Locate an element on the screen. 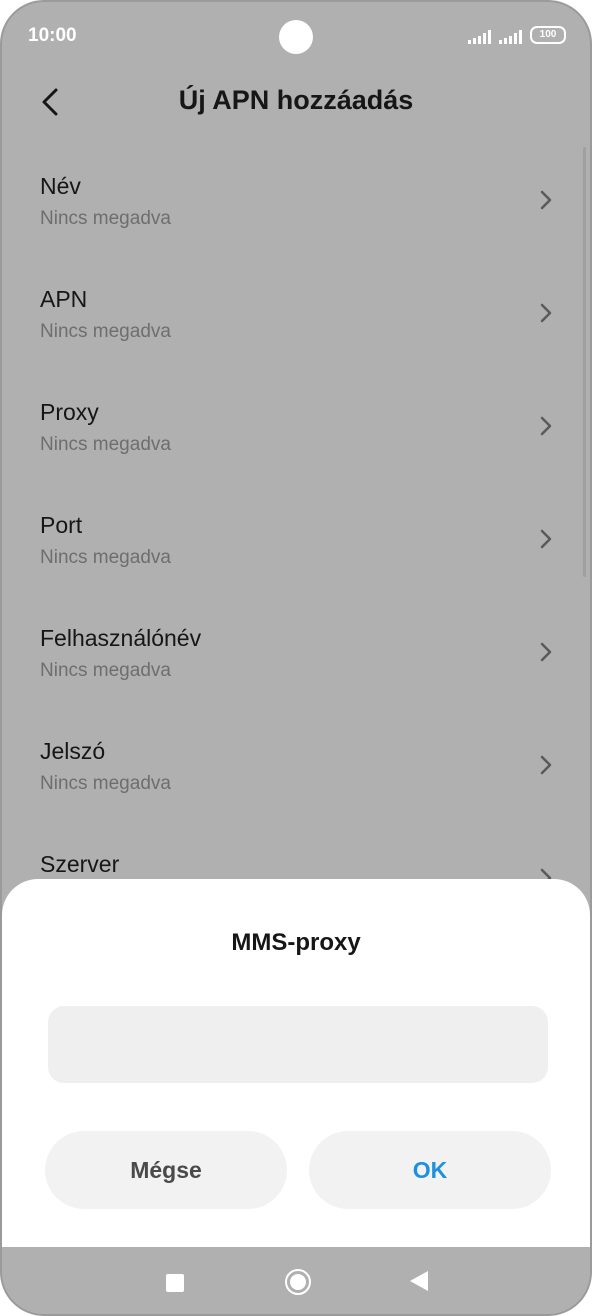 The width and height of the screenshot is (592, 1316). home-icon is located at coordinates (298, 1282).